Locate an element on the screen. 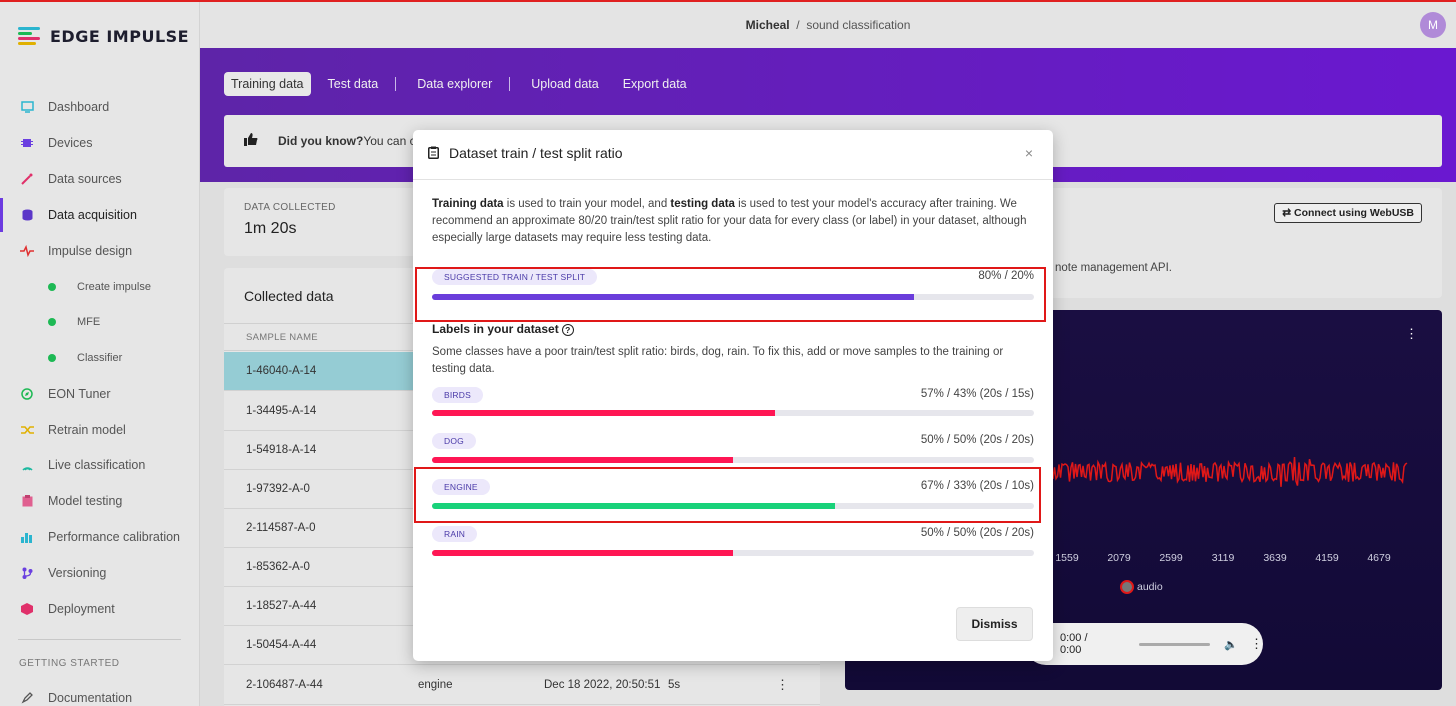 This screenshot has width=1456, height=706. sample-name: 1-54918-A-14 is located at coordinates (281, 450).